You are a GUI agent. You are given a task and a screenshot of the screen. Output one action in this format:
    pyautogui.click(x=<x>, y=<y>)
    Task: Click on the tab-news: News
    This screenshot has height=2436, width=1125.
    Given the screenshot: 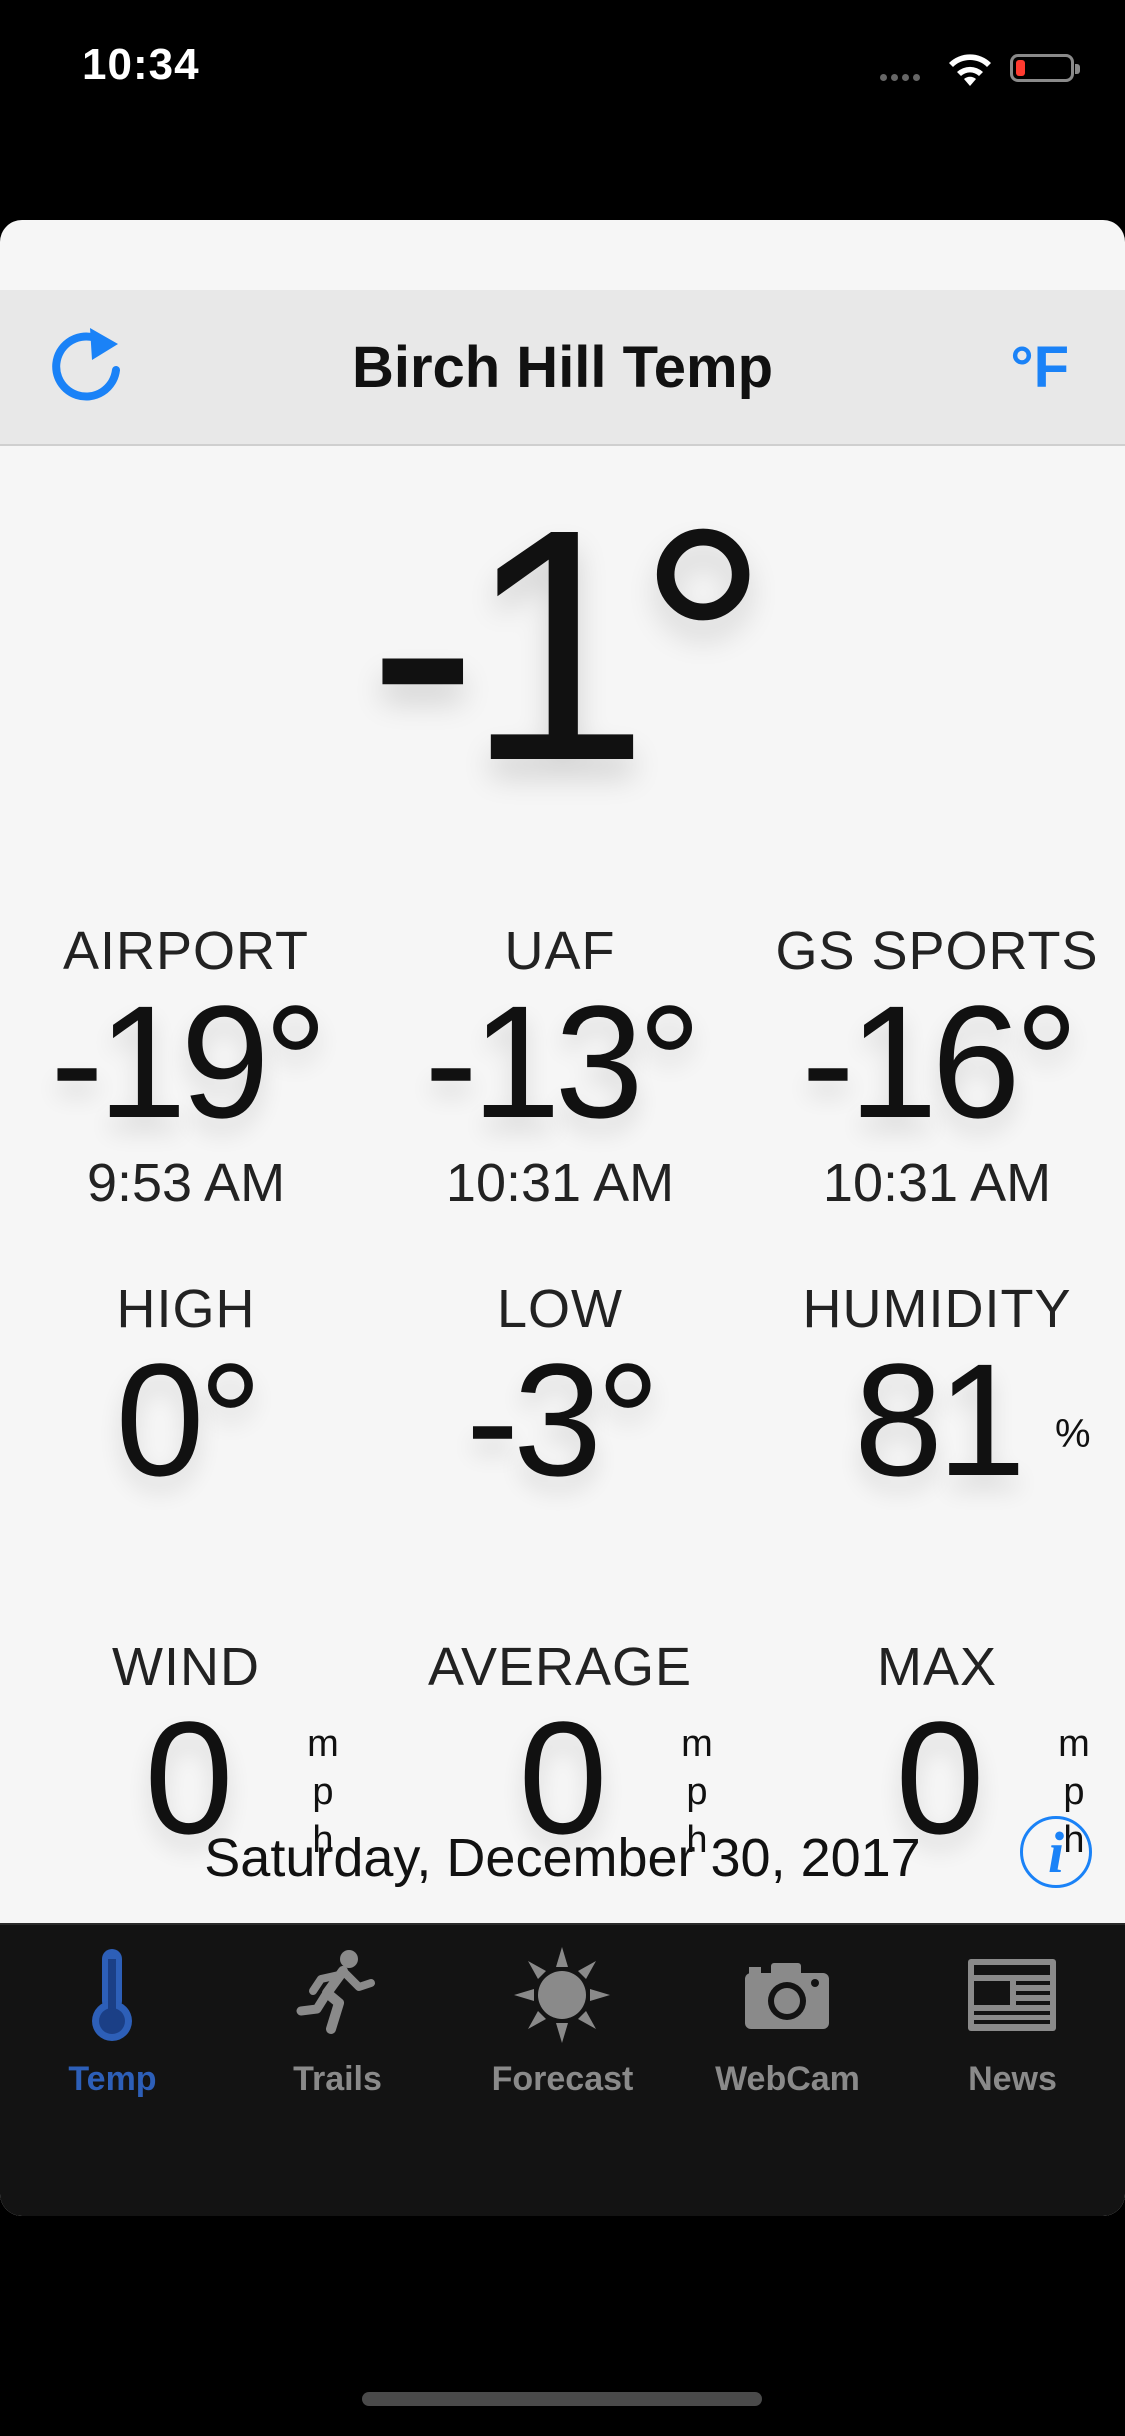 What is the action you would take?
    pyautogui.click(x=1012, y=2015)
    